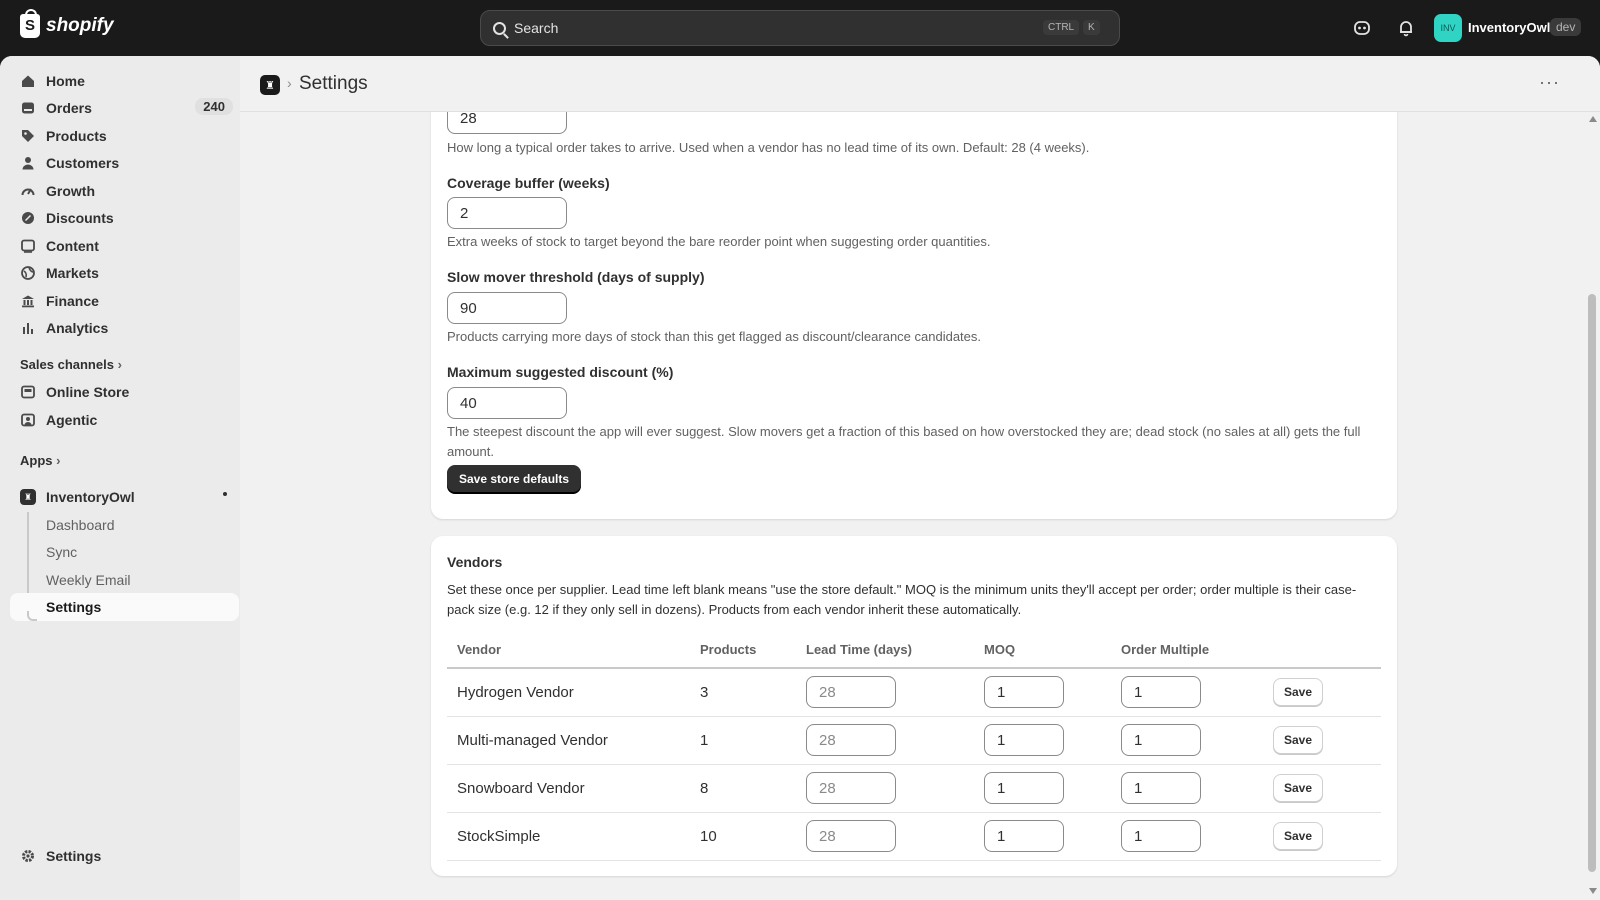 Image resolution: width=1600 pixels, height=900 pixels. What do you see at coordinates (124, 136) in the screenshot?
I see `sidebar-item-products: Products` at bounding box center [124, 136].